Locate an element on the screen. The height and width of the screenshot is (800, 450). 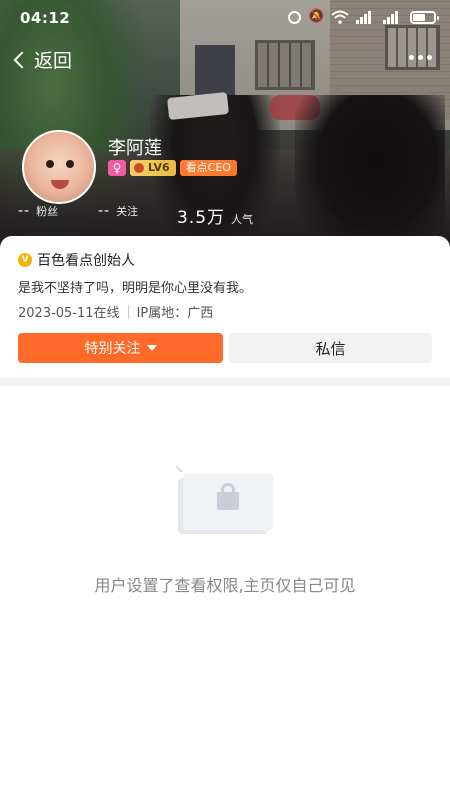
ip-location: IP属地：广西 is located at coordinates (175, 313).